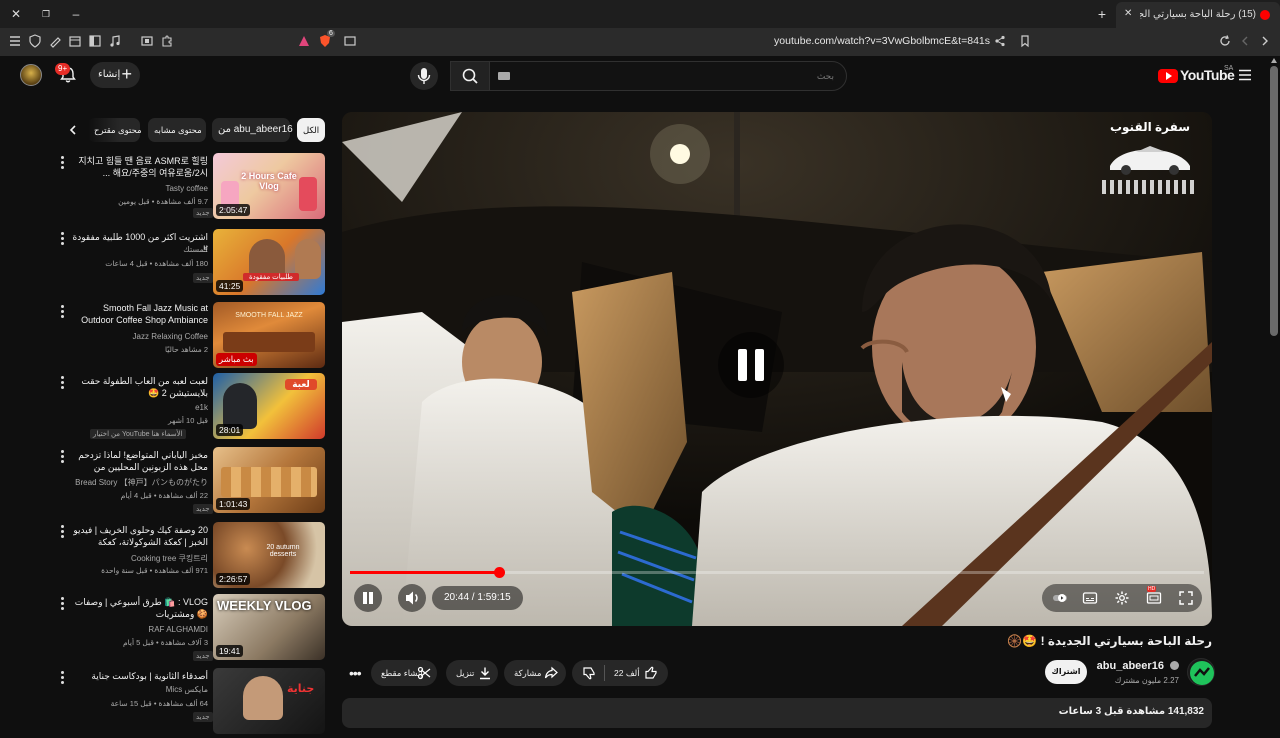 This screenshot has width=1280, height=738. Describe the element at coordinates (147, 41) in the screenshot. I see `screenshot-icon` at that location.